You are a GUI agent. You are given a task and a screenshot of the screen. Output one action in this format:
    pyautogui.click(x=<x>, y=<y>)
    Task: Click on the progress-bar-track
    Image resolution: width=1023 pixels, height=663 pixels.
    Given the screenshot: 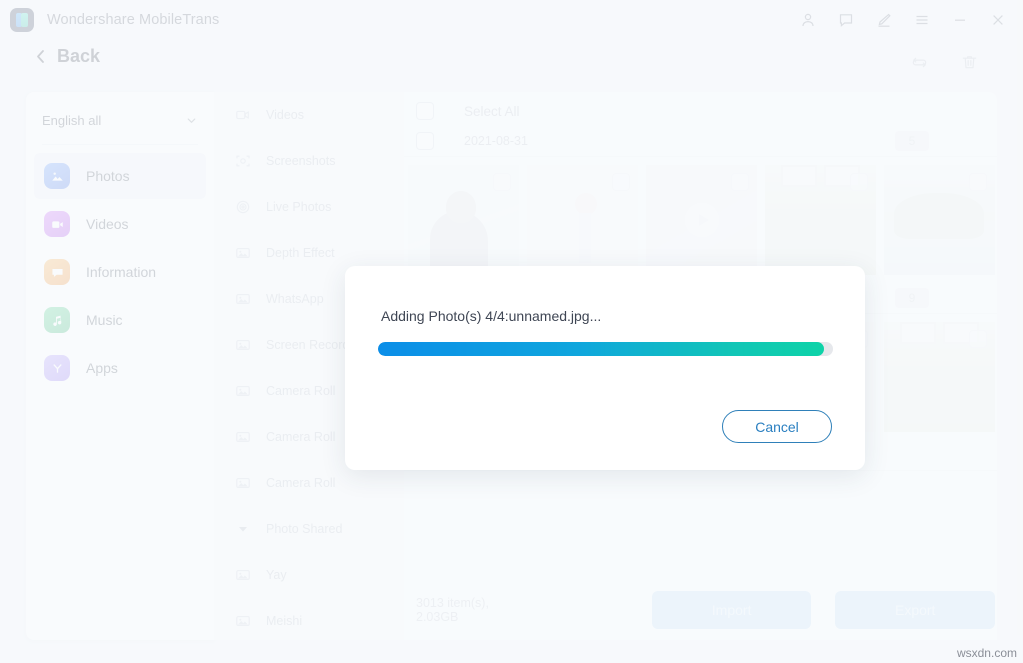 What is the action you would take?
    pyautogui.click(x=605, y=349)
    